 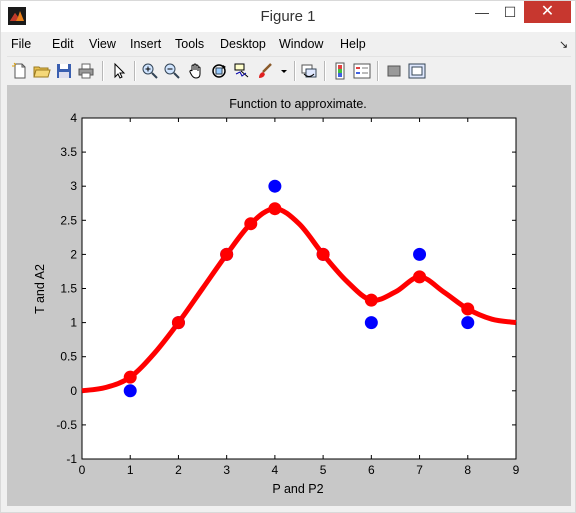 What do you see at coordinates (64, 71) in the screenshot?
I see `save-icon` at bounding box center [64, 71].